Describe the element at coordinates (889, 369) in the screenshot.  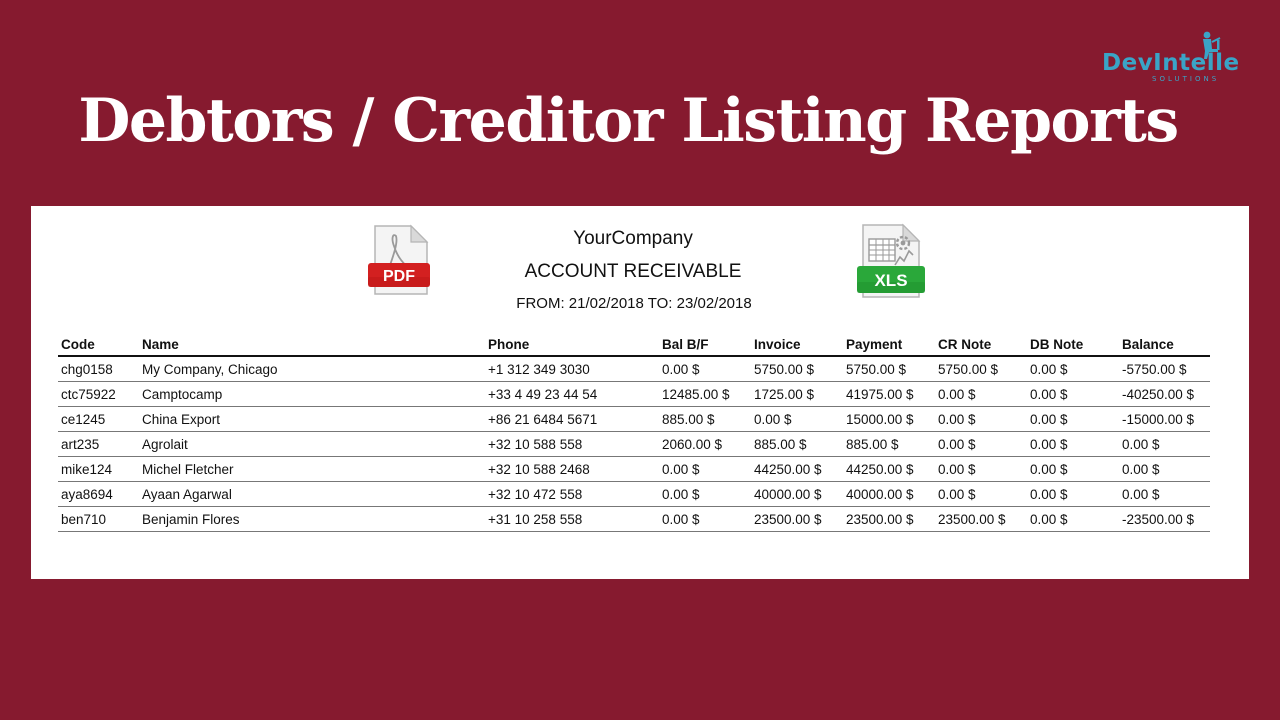
I see `cell-payment: 5750.00 $` at that location.